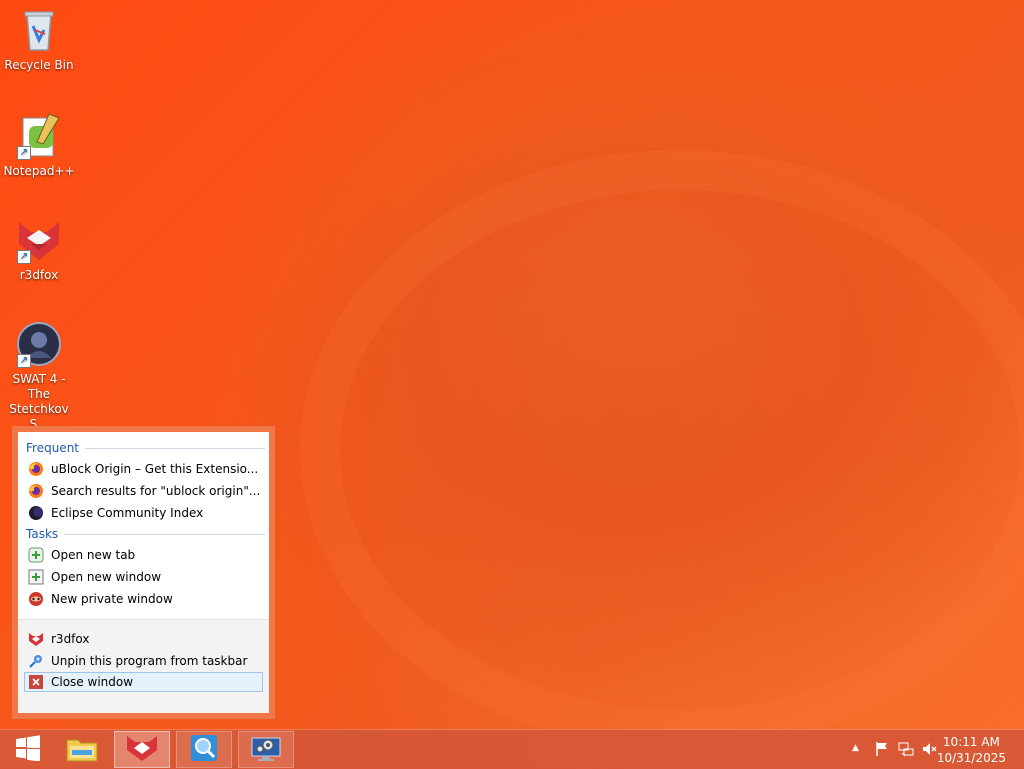 This screenshot has width=1024, height=769. I want to click on jump-list-section-tasks: Tasks, so click(143, 534).